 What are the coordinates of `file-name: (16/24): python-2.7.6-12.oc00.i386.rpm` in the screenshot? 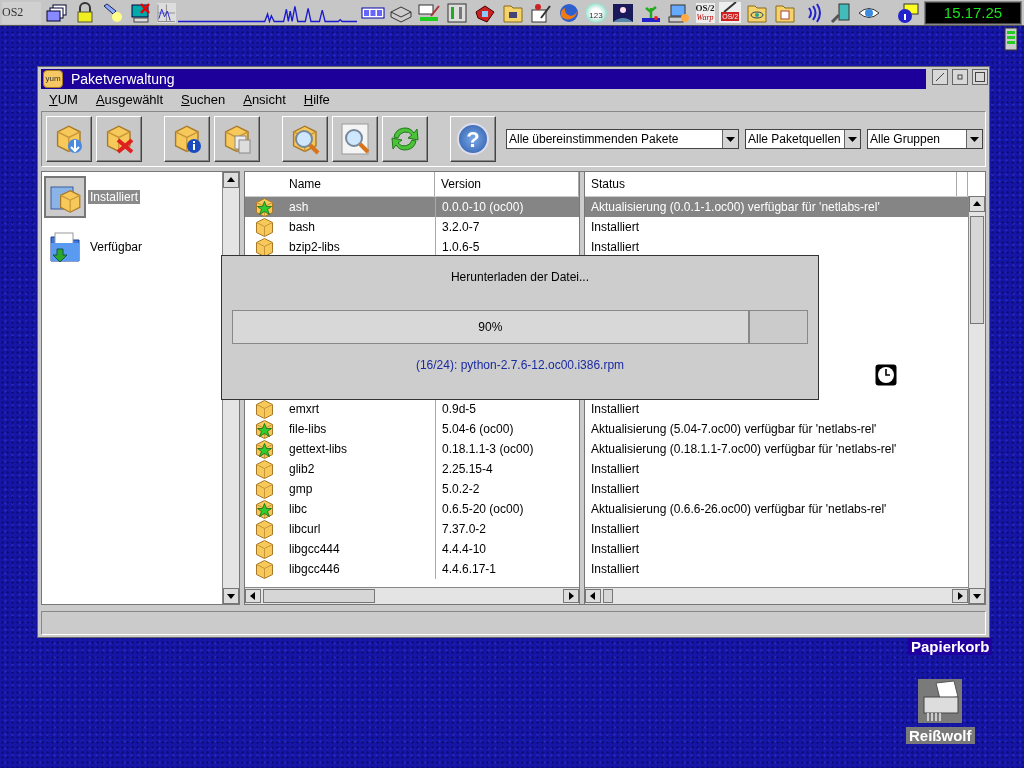 It's located at (520, 365).